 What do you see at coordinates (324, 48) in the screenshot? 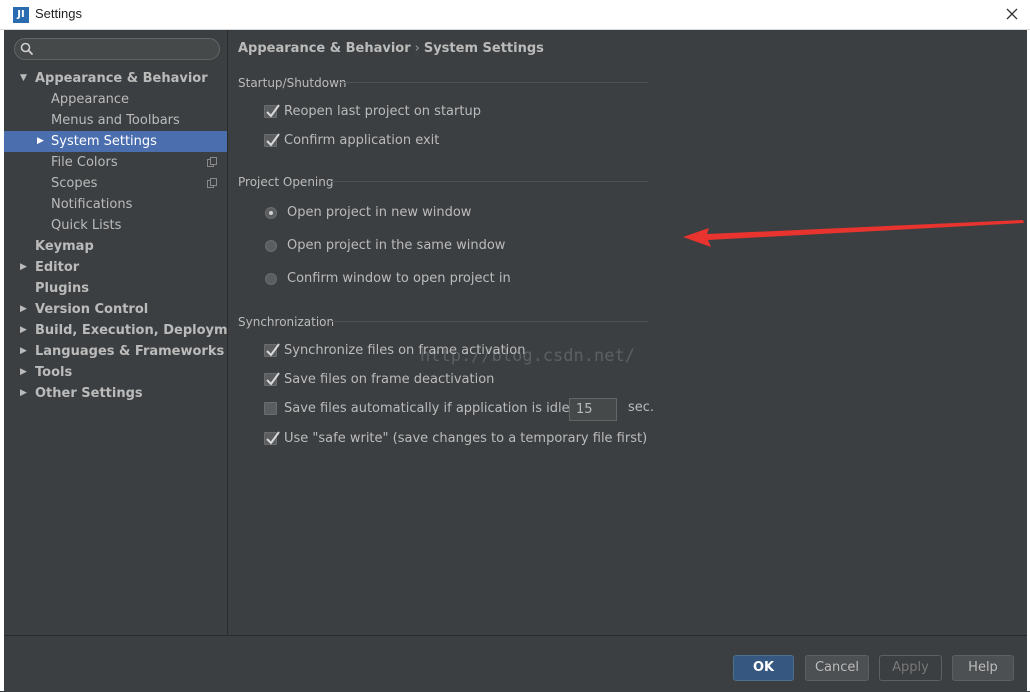
I see `breadcrumb-parent: Appearance & Behavior` at bounding box center [324, 48].